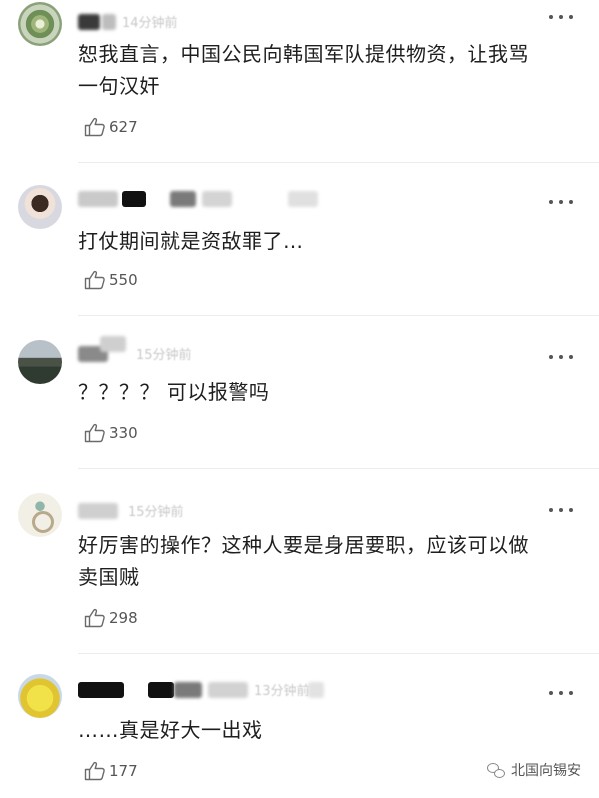 The image size is (599, 798). Describe the element at coordinates (303, 70) in the screenshot. I see `comment-text: 恕我直言，中国公民向韩国军队提供物资，让我骂 一句汉奸` at that location.